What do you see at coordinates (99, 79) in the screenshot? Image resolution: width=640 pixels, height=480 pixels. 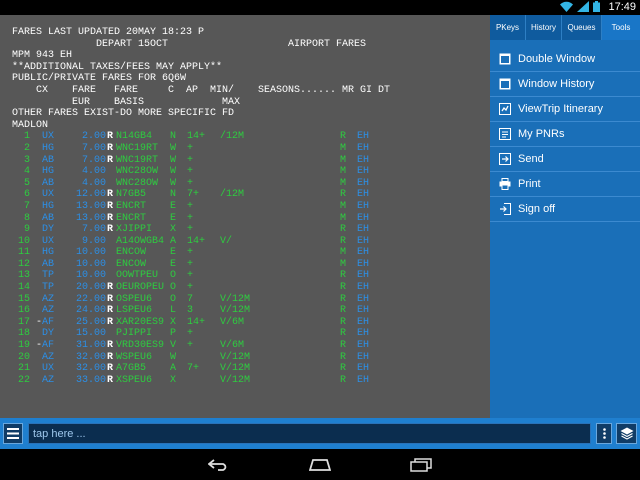 I see `terminal-line: PUBLIC/PRIVATE FARES FOR 6Q6W` at bounding box center [99, 79].